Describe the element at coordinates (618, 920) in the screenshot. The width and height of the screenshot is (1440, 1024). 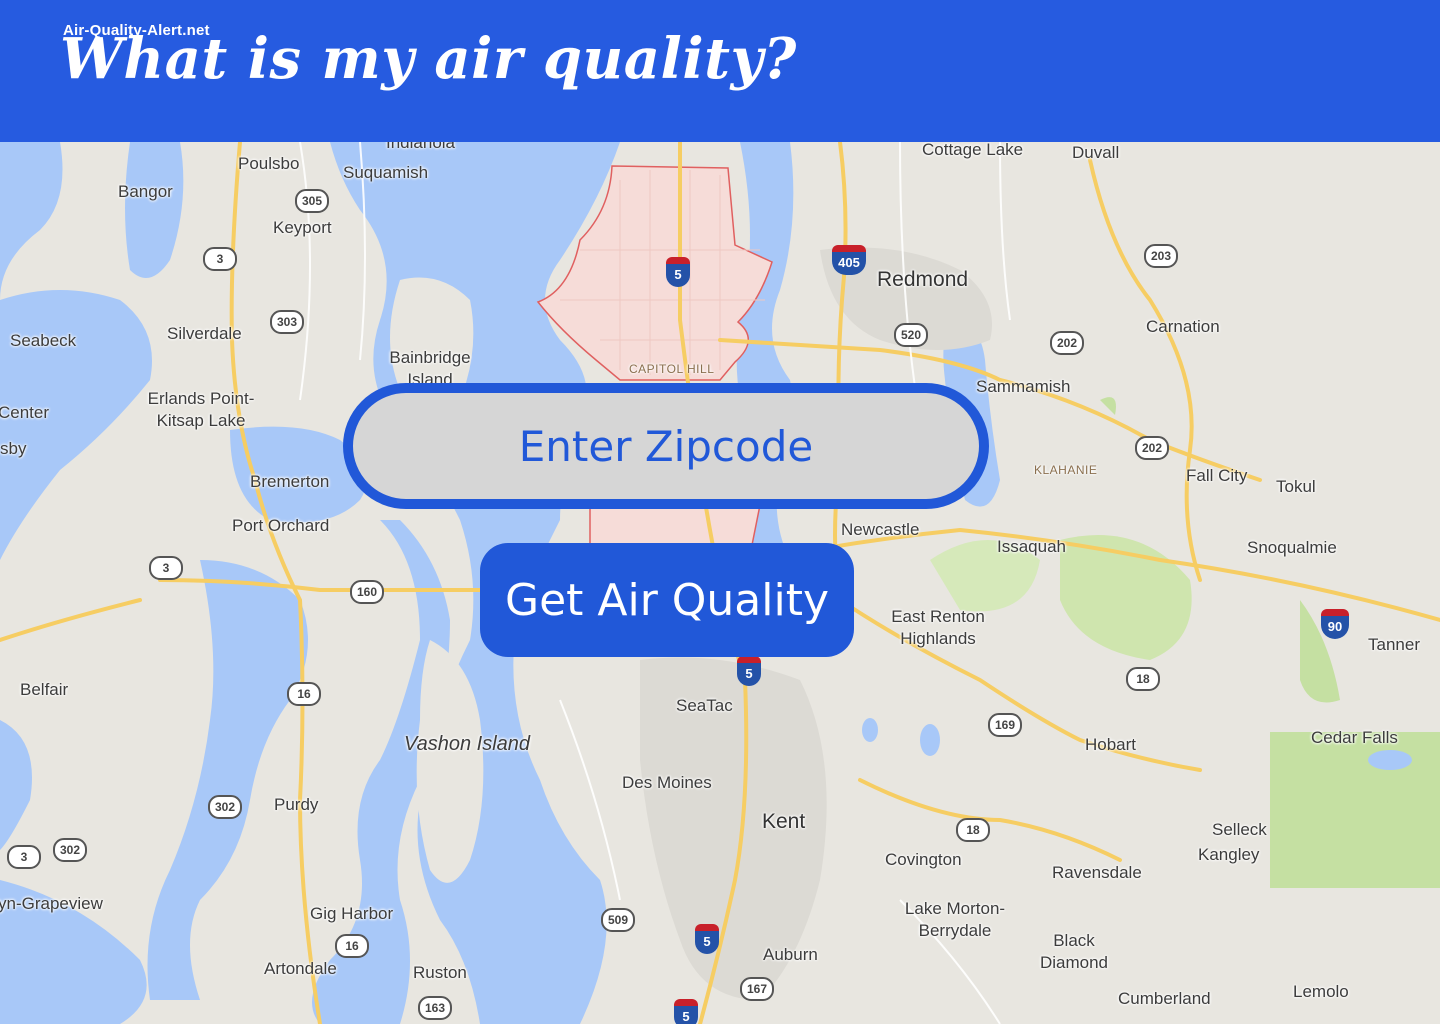
I see `route-shield: 509` at that location.